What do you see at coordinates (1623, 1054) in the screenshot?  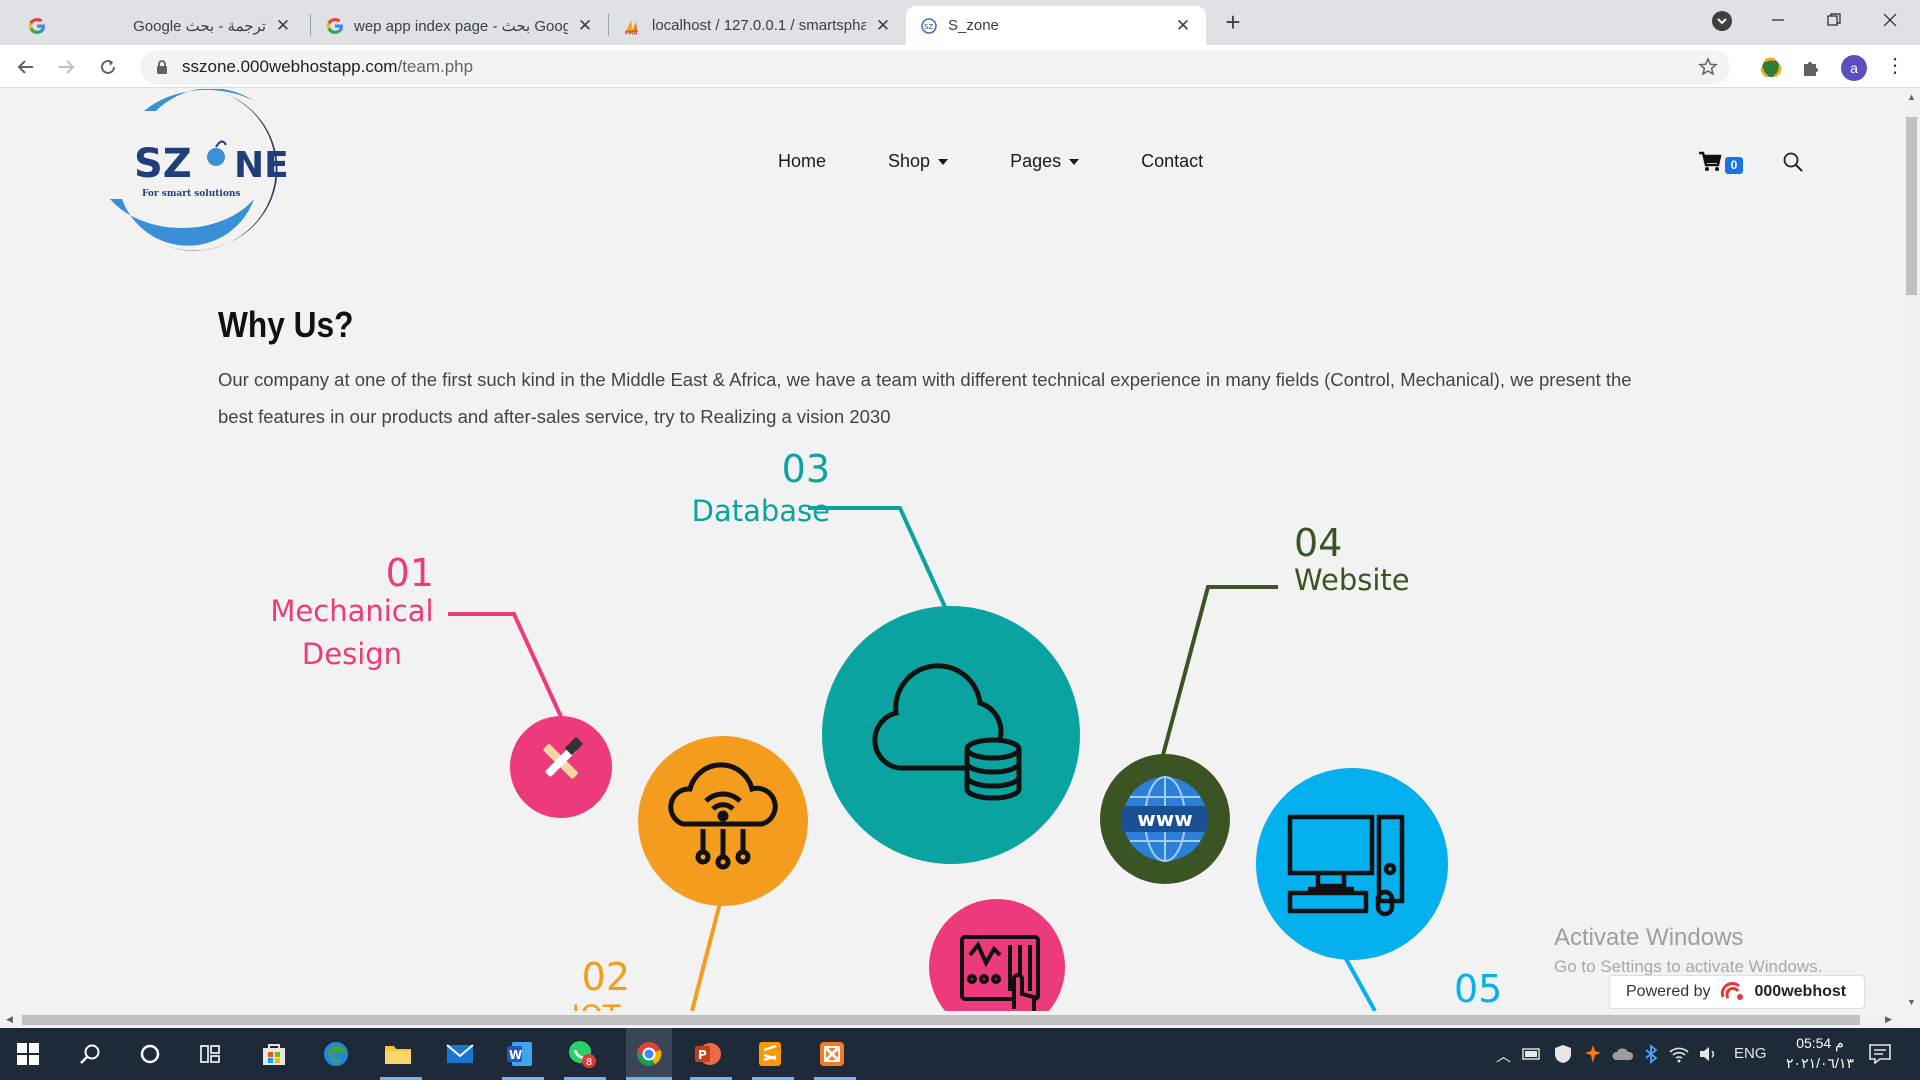 I see `onedrive-icon` at bounding box center [1623, 1054].